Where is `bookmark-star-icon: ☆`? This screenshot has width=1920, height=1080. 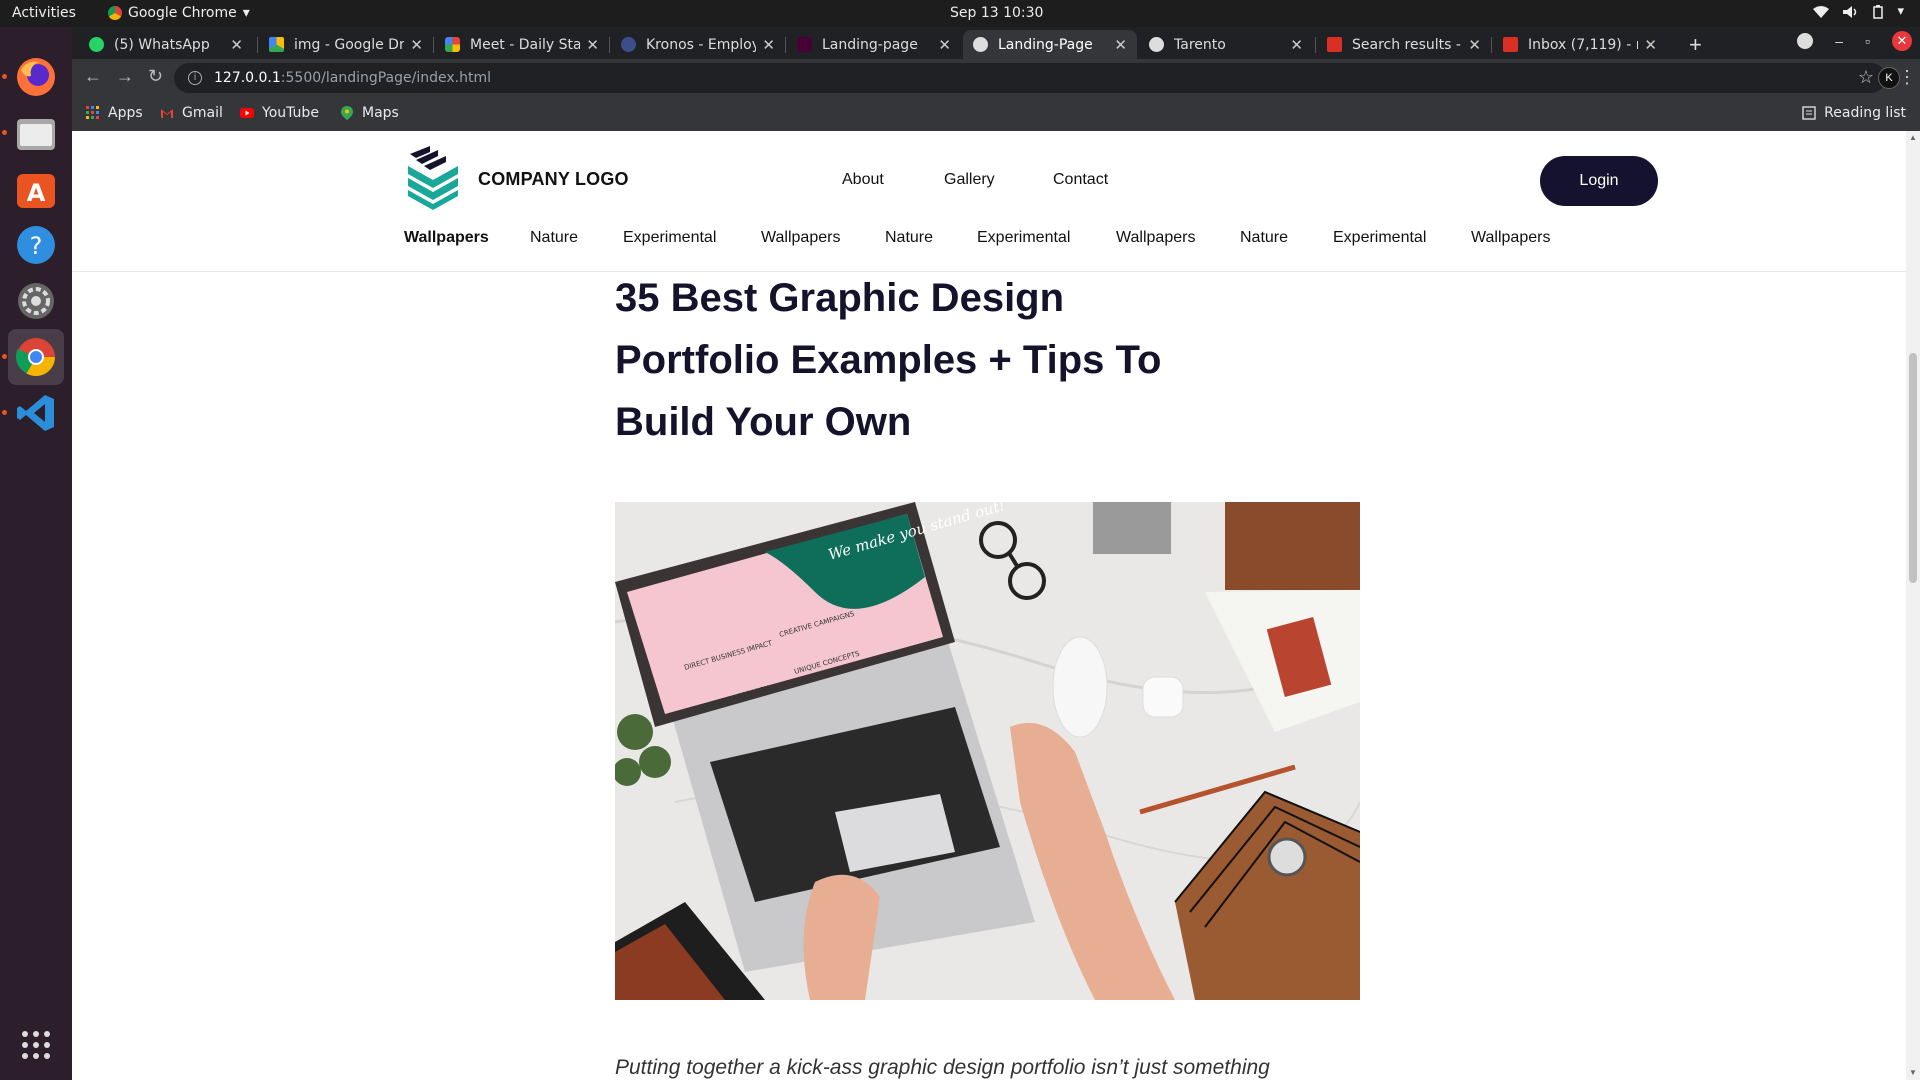
bookmark-star-icon: ☆ is located at coordinates (1866, 77).